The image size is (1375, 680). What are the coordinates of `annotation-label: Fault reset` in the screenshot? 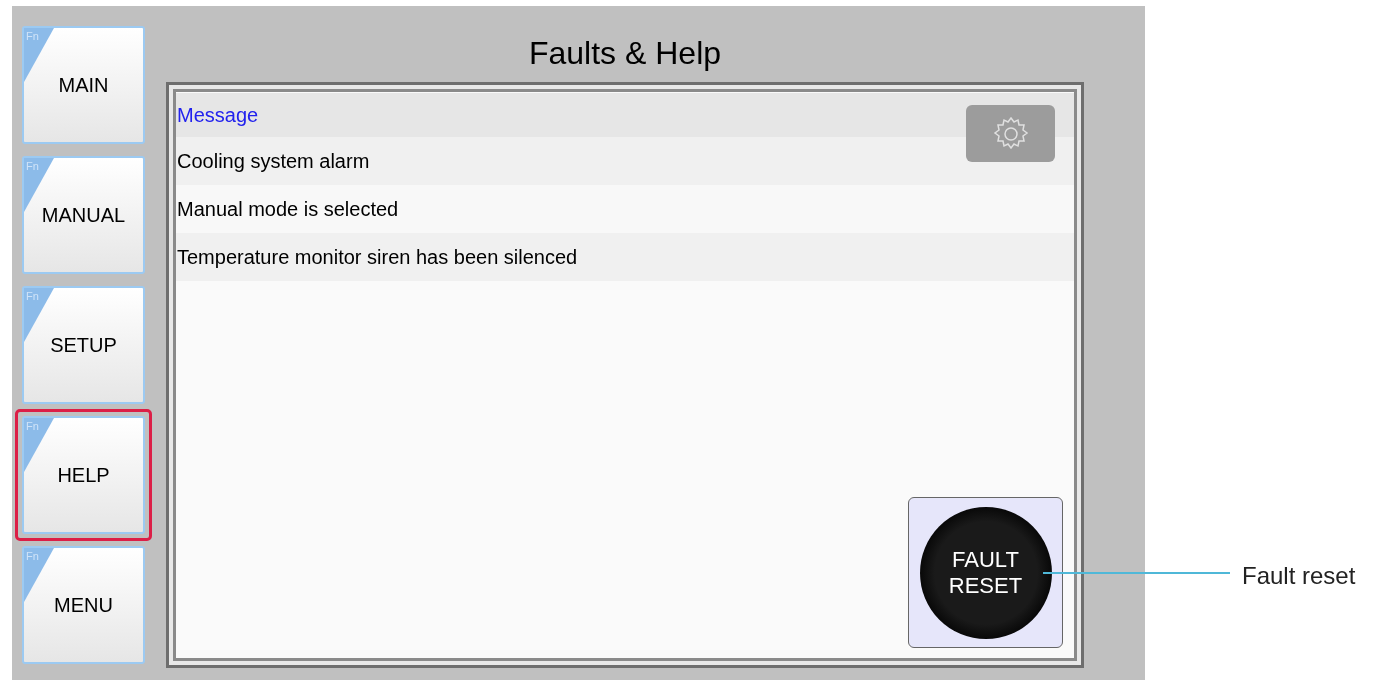 It's located at (1299, 576).